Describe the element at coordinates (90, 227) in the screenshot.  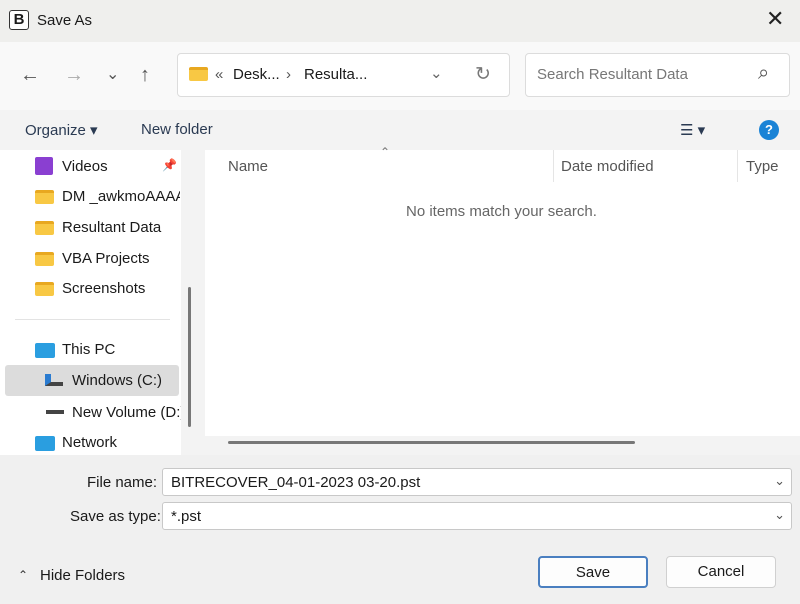
I see `sidebar-item-resultant-data: Resultant Data` at that location.